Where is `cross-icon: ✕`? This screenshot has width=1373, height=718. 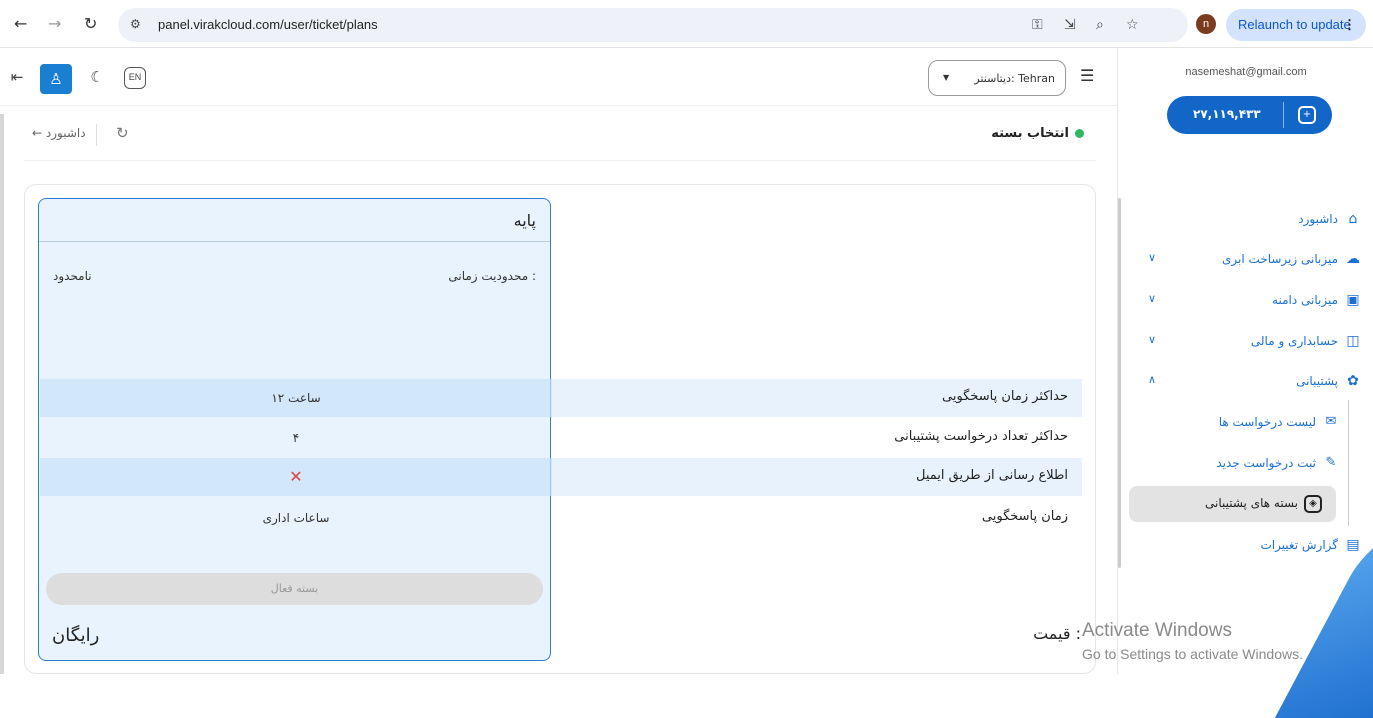
cross-icon: ✕ is located at coordinates (296, 476).